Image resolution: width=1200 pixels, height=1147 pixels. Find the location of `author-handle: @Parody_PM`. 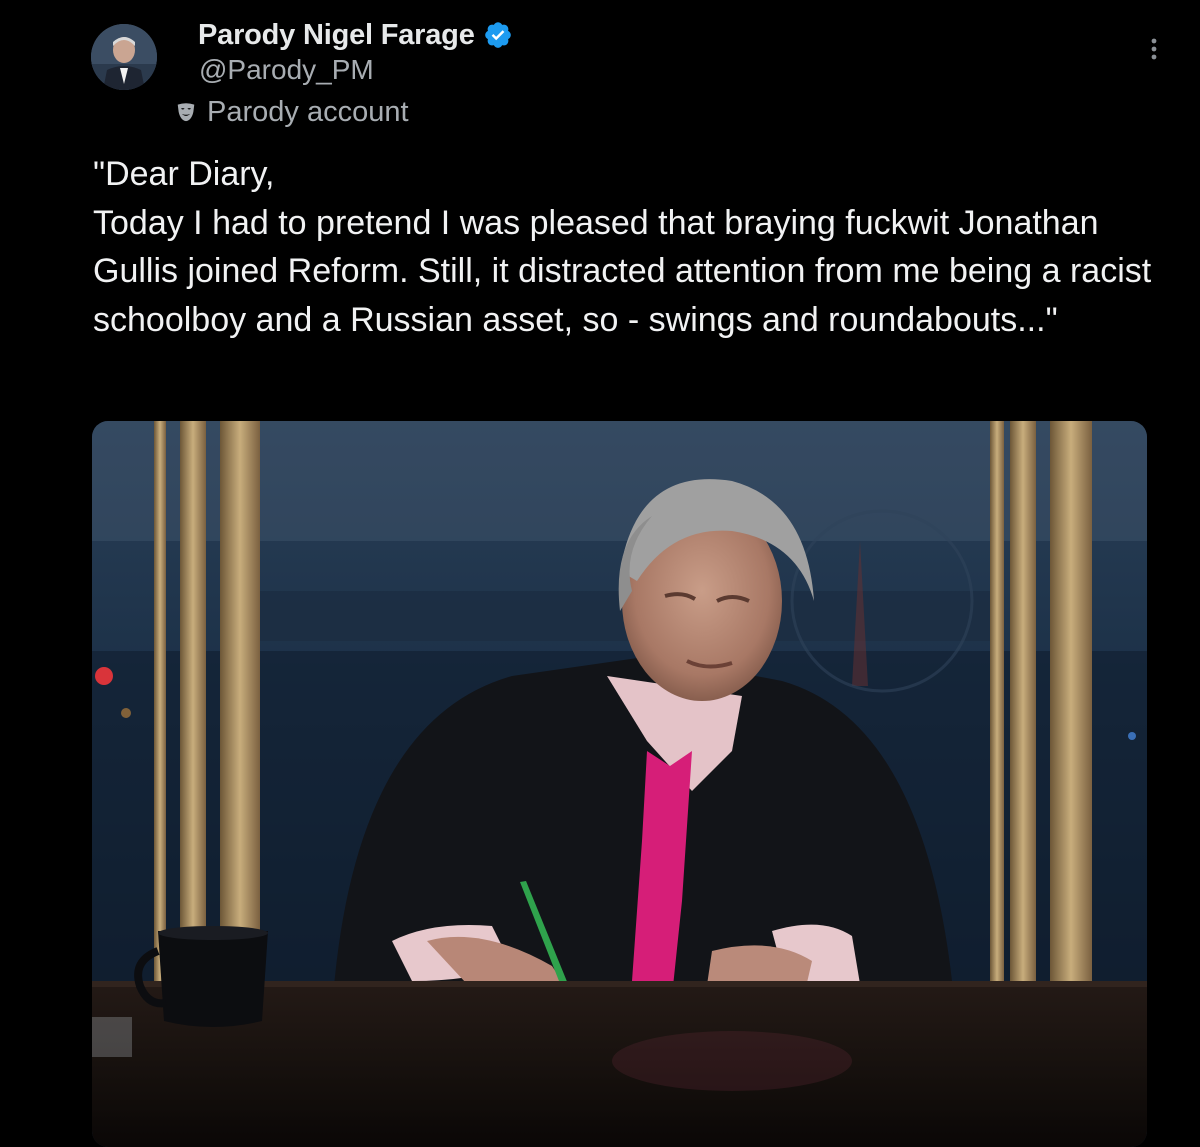

author-handle: @Parody_PM is located at coordinates (286, 70).